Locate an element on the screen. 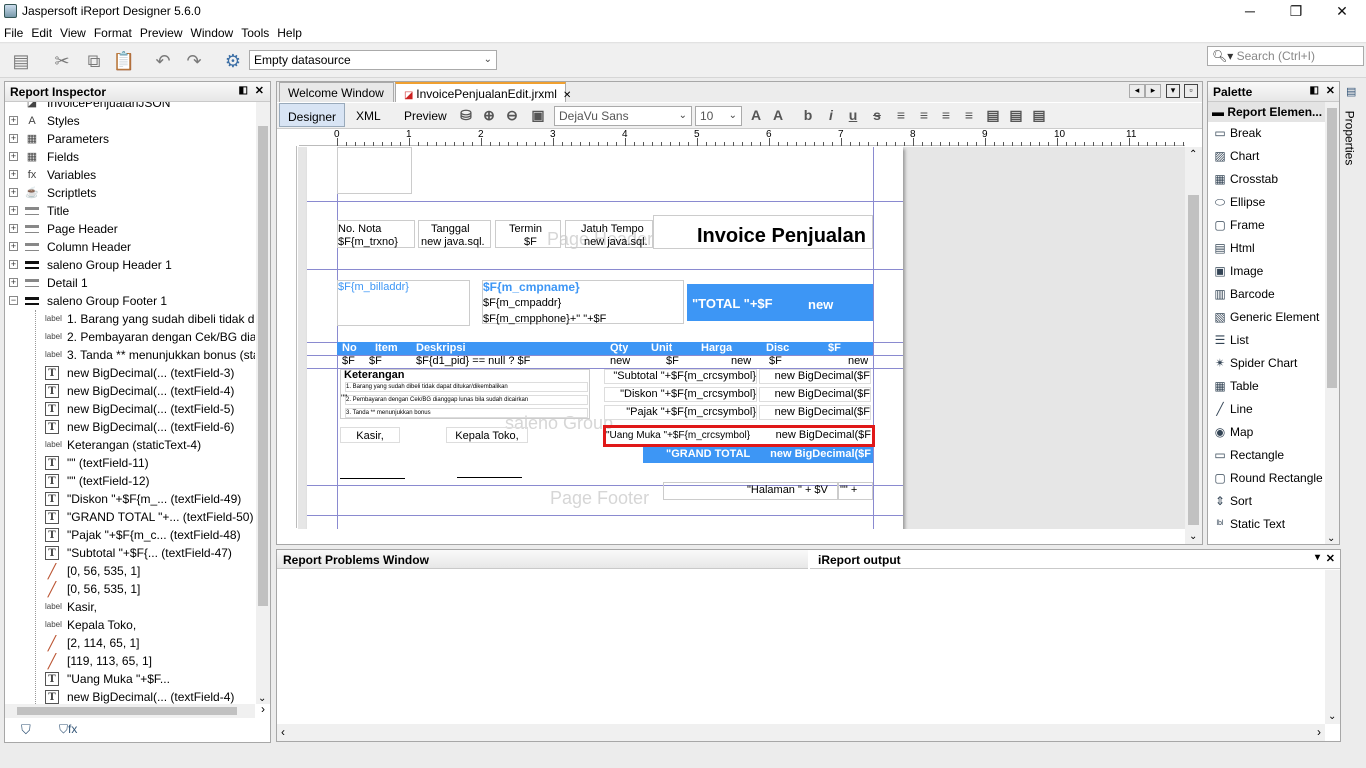 The image size is (1366, 768). tree-row-textfield: T "" (textField-12) is located at coordinates (130, 481).